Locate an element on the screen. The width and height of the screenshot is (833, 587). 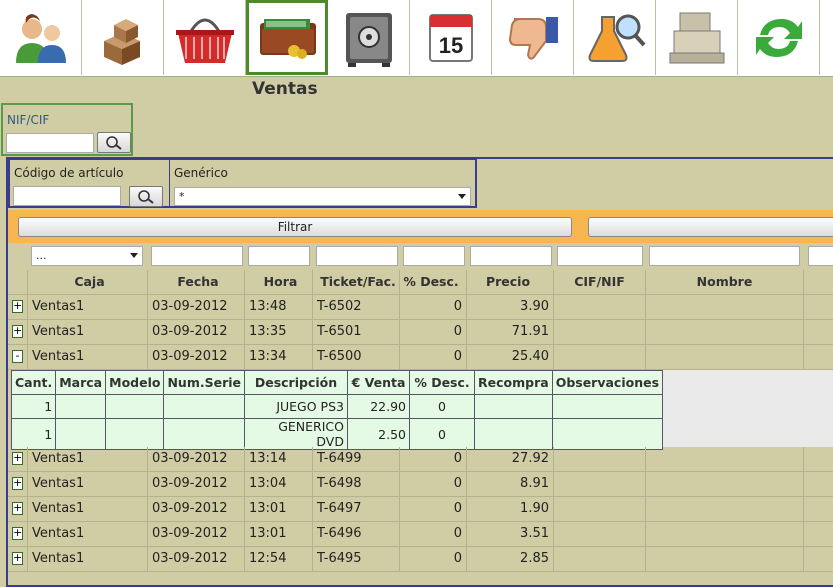
detail-cell-desc: 0 is located at coordinates (442, 434).